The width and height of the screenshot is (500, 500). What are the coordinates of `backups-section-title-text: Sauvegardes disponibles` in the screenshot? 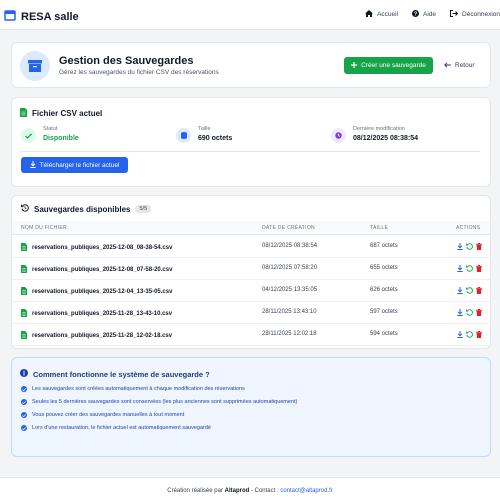 It's located at (82, 209).